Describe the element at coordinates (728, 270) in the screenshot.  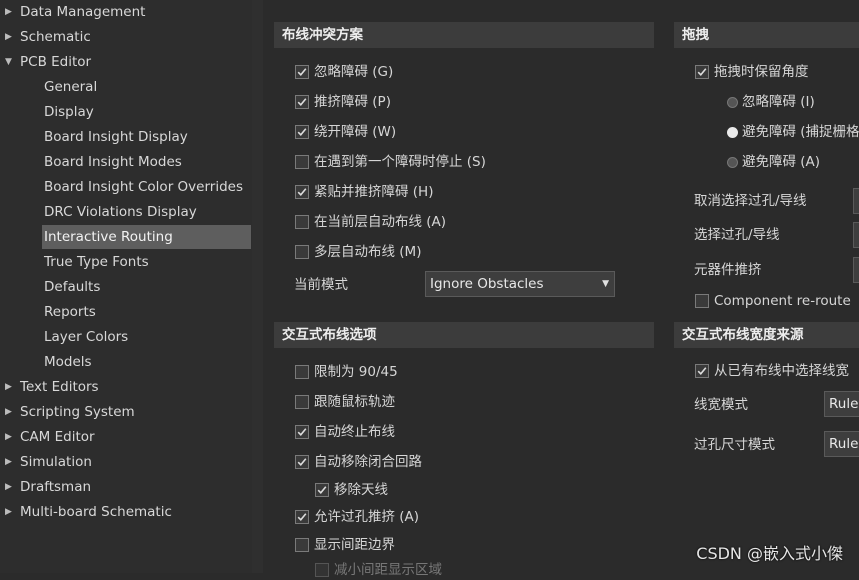
I see `drag-field-label: 元器件推挤` at that location.